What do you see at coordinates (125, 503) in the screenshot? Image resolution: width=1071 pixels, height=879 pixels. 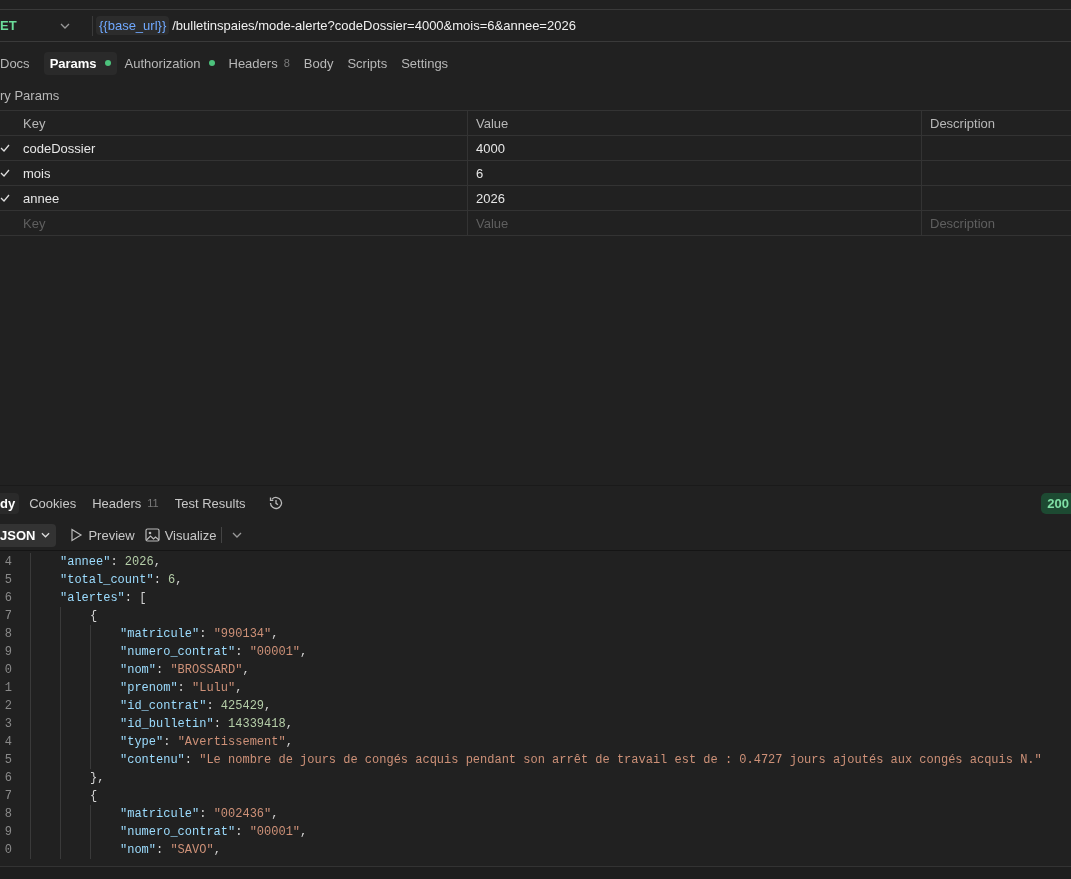 I see `response-tab: Headers 11` at bounding box center [125, 503].